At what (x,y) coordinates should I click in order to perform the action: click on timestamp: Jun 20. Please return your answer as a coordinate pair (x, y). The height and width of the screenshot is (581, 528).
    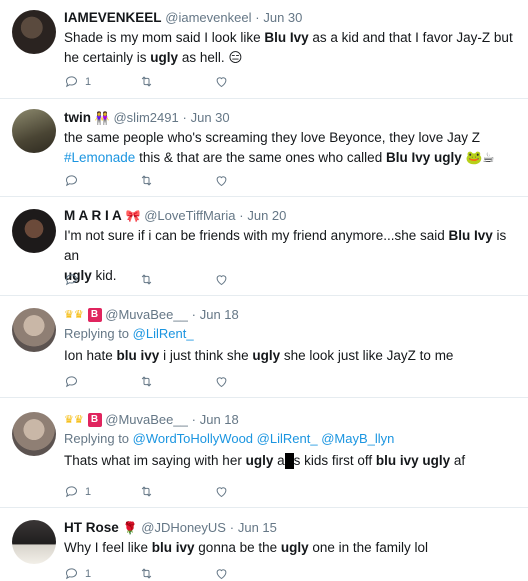
    Looking at the image, I should click on (266, 215).